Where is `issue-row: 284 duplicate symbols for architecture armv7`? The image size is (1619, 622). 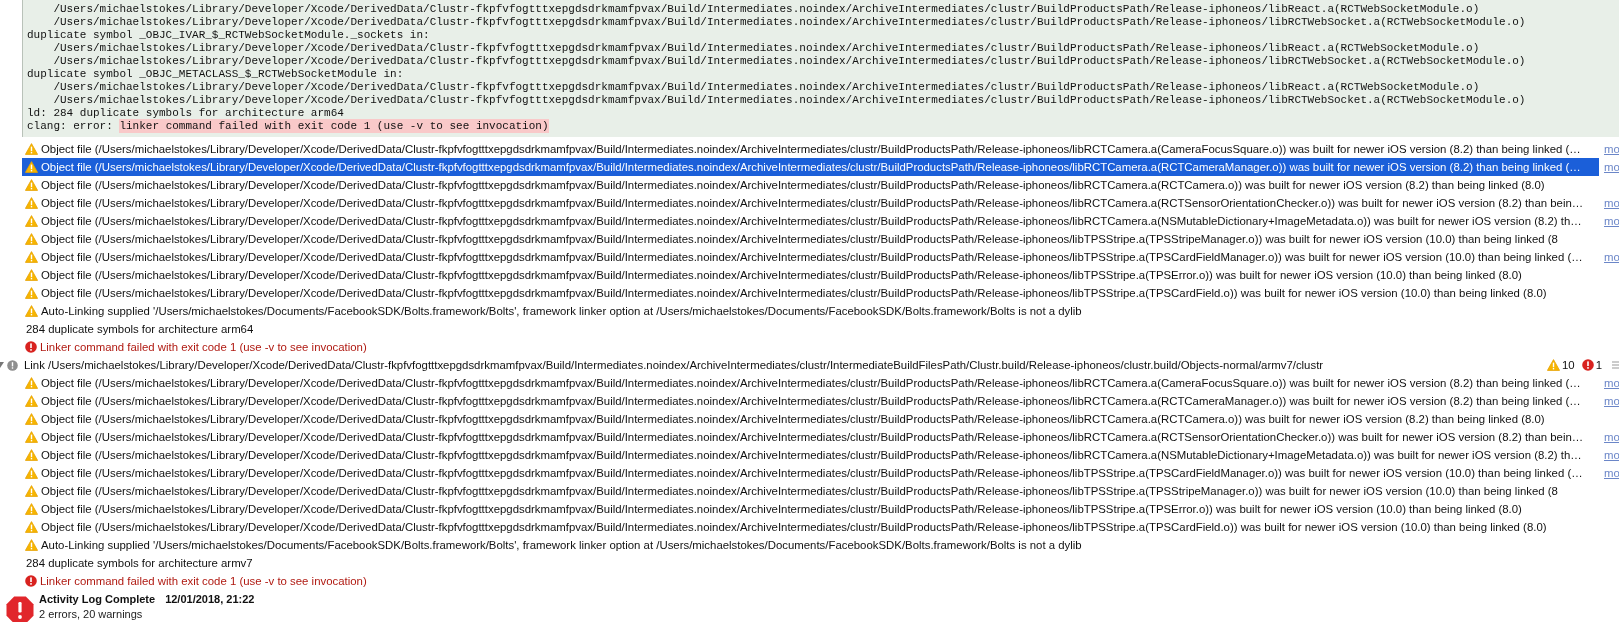
issue-row: 284 duplicate symbols for architecture armv7 is located at coordinates (810, 563).